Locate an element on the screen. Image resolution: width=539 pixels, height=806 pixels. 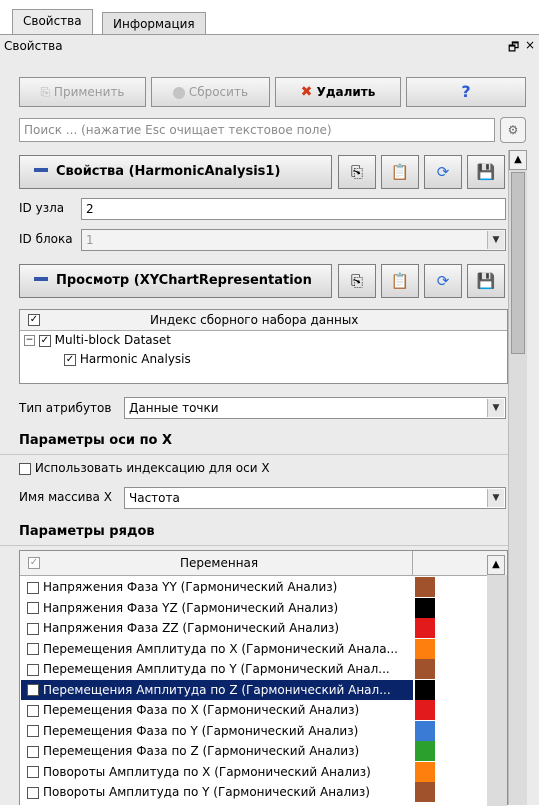
panel-scrollbar: ▲ is located at coordinates (517, 477).